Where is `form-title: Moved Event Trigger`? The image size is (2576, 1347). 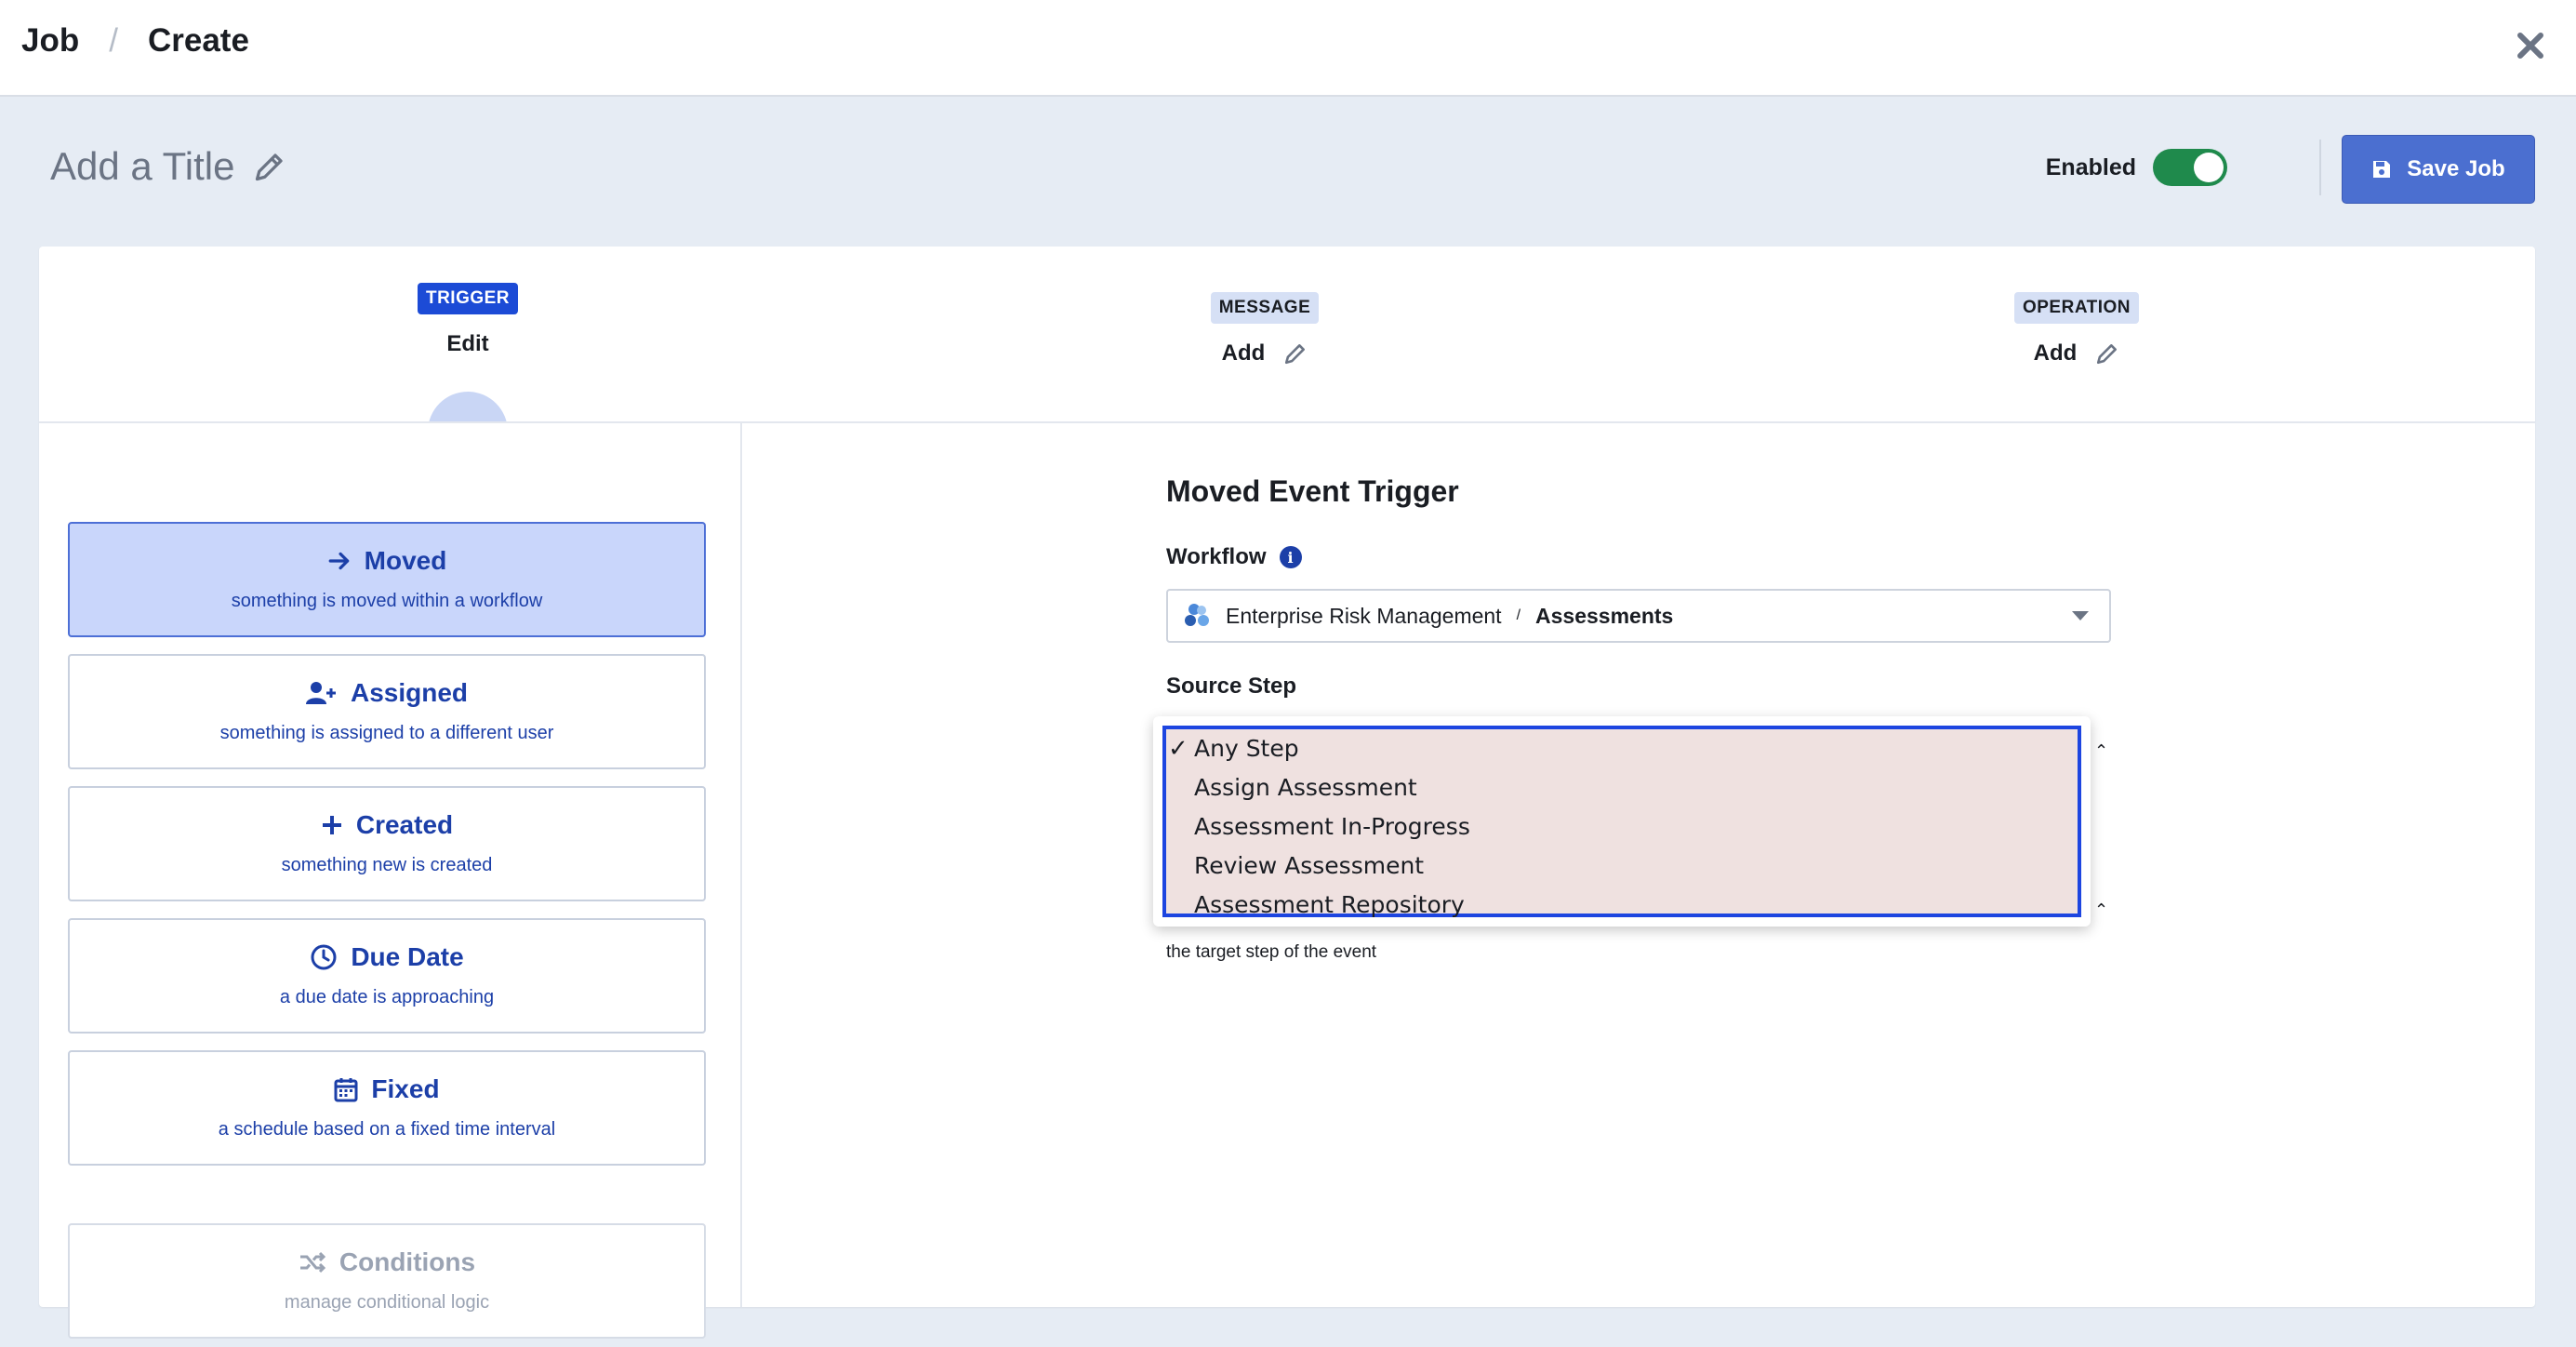 form-title: Moved Event Trigger is located at coordinates (1312, 491).